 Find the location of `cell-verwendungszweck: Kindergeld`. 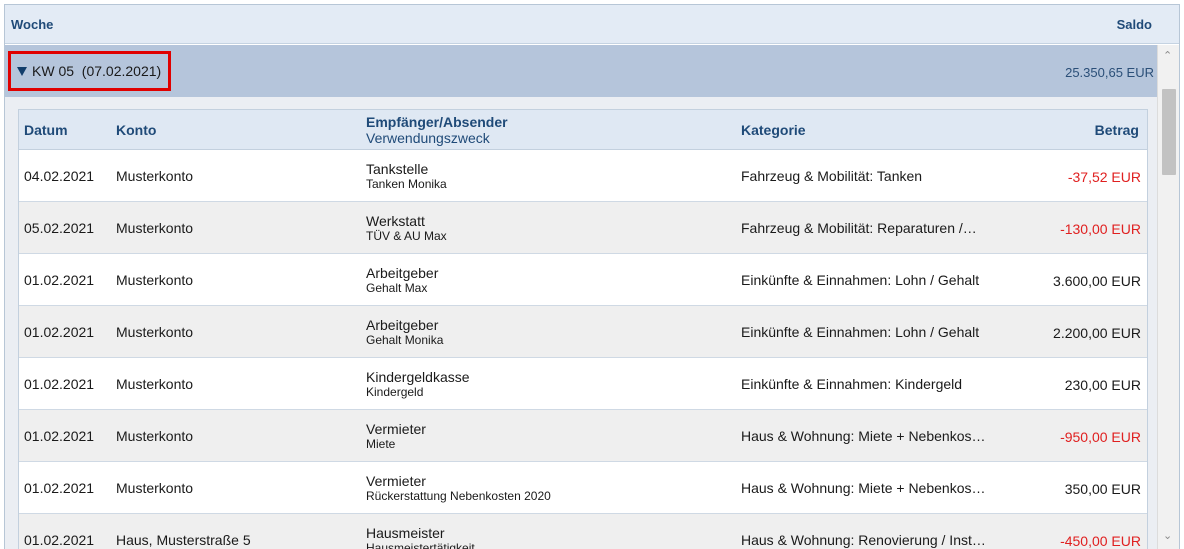

cell-verwendungszweck: Kindergeld is located at coordinates (395, 392).